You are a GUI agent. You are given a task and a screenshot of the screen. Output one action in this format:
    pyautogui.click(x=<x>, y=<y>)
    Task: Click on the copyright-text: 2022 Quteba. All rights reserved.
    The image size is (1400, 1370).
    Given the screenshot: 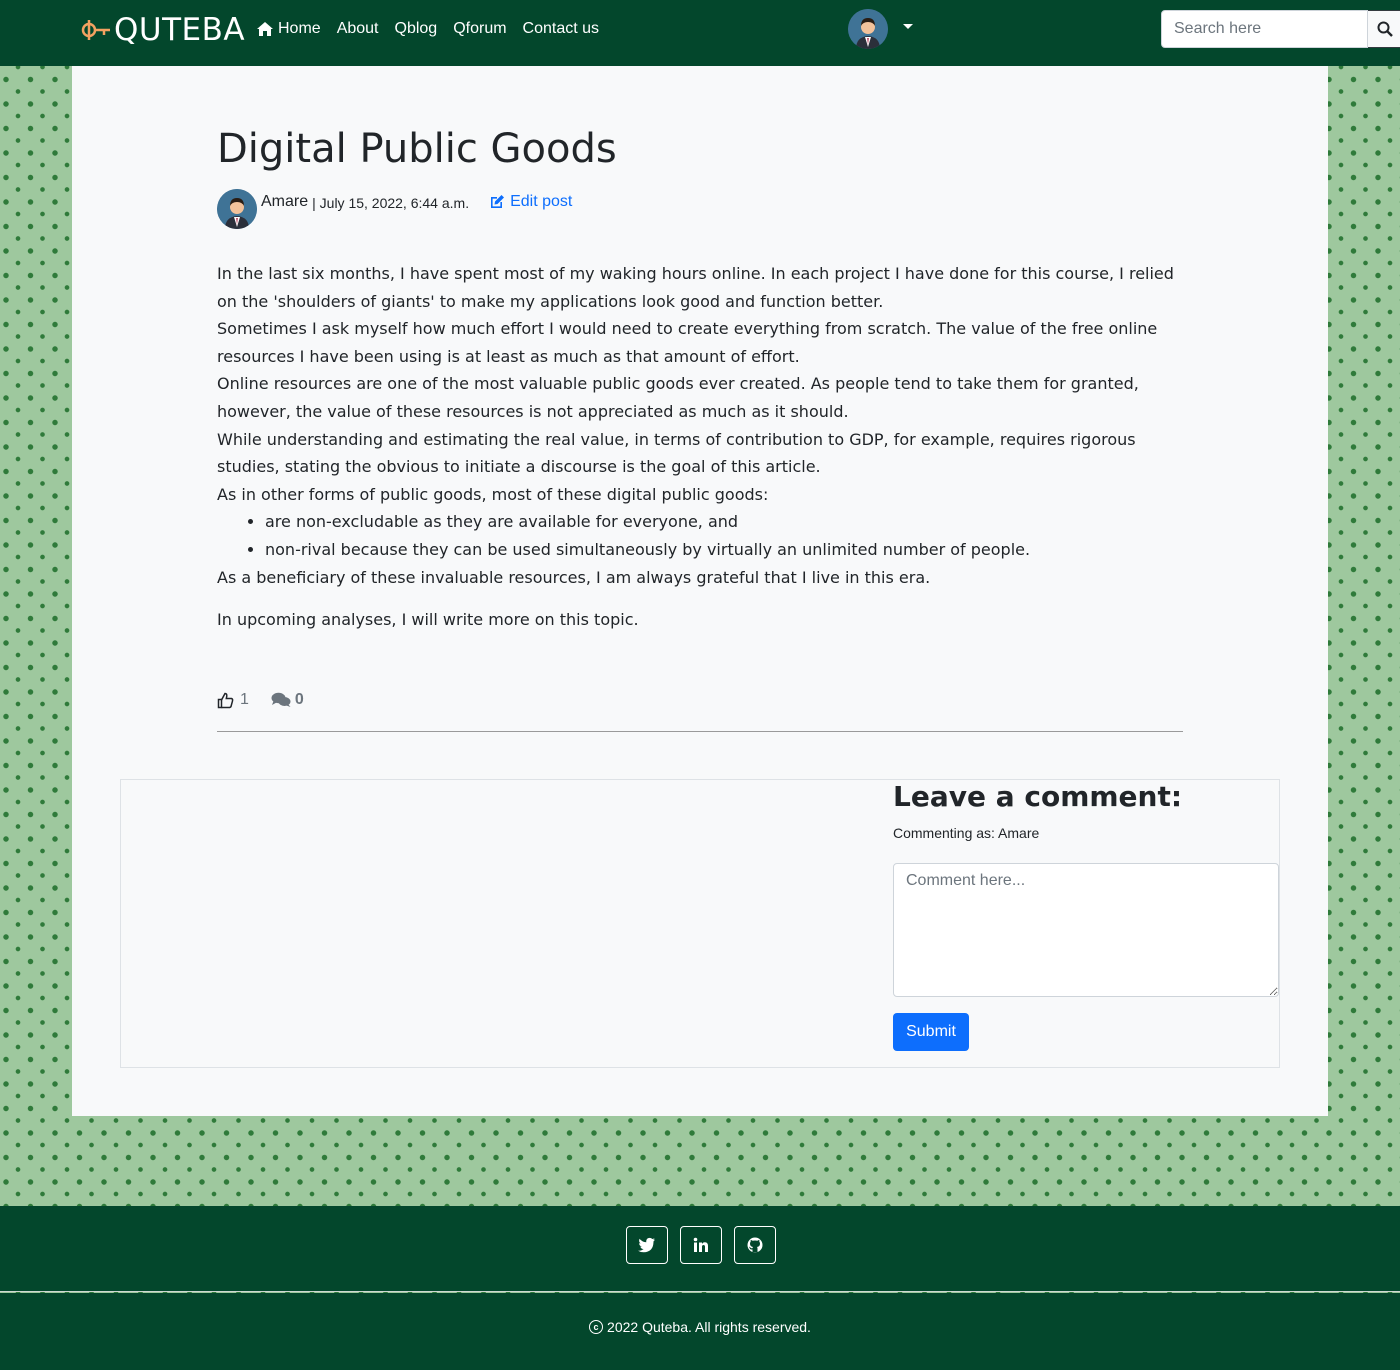 What is the action you would take?
    pyautogui.click(x=709, y=1327)
    